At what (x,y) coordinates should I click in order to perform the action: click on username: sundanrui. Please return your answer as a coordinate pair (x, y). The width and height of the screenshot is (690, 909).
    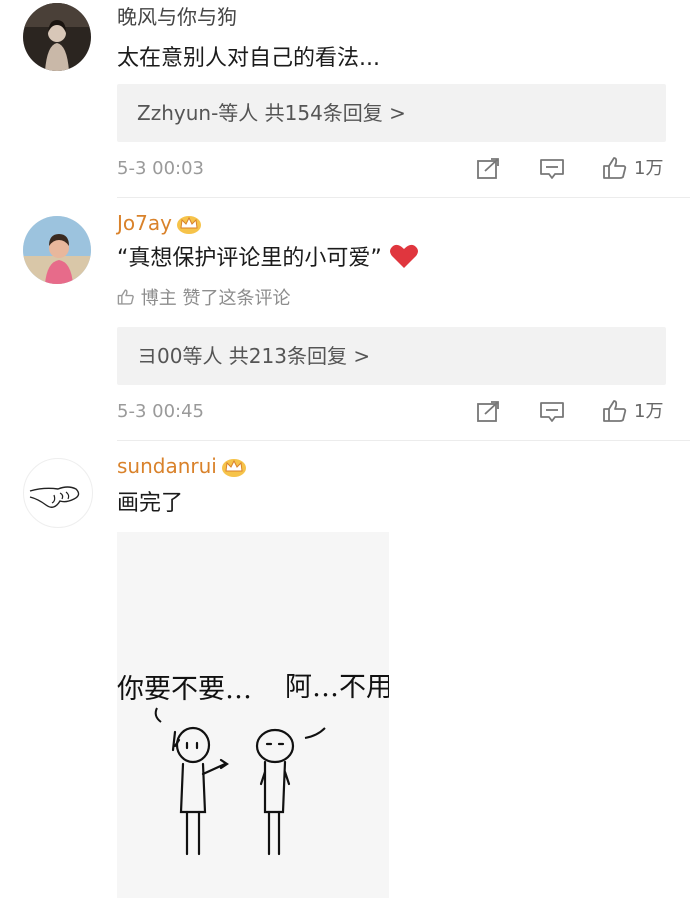
    Looking at the image, I should click on (182, 466).